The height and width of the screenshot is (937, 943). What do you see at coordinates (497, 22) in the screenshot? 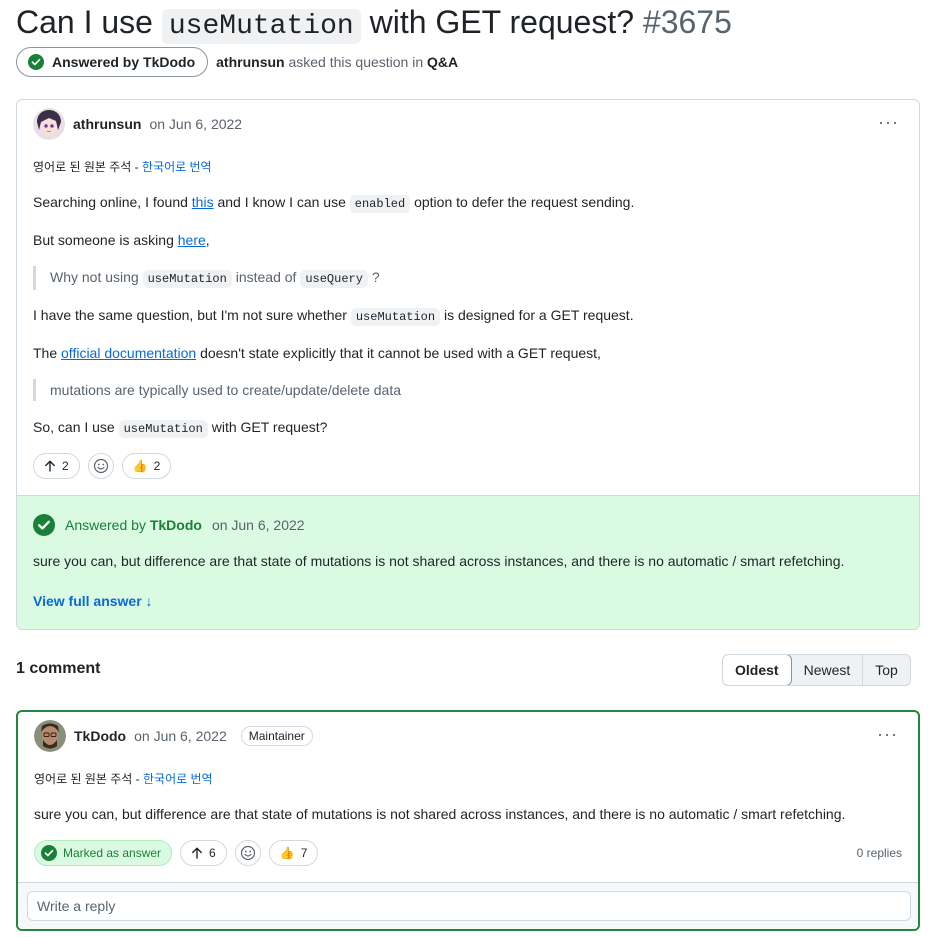
I see `title-text-2: with GET request?` at bounding box center [497, 22].